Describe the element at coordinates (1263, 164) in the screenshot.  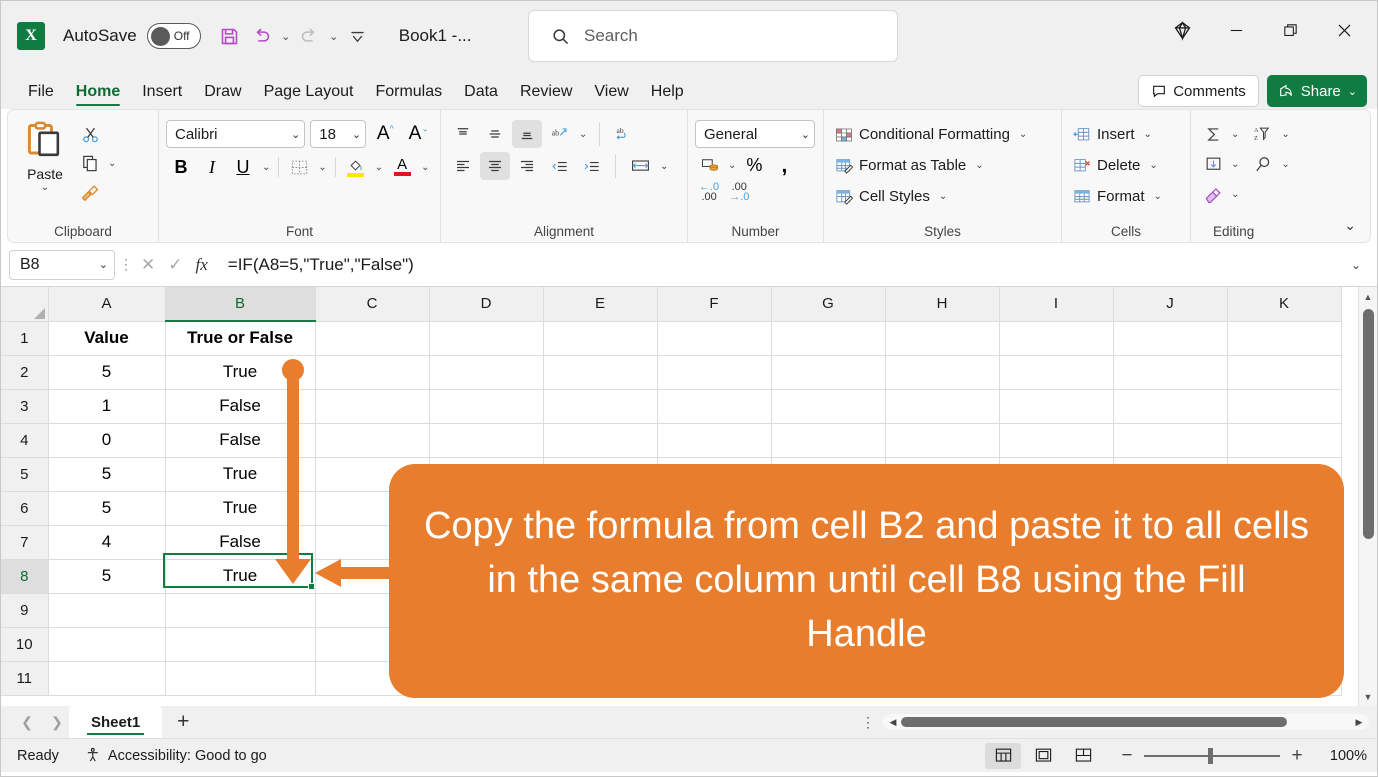
I see `find-and-select-button` at that location.